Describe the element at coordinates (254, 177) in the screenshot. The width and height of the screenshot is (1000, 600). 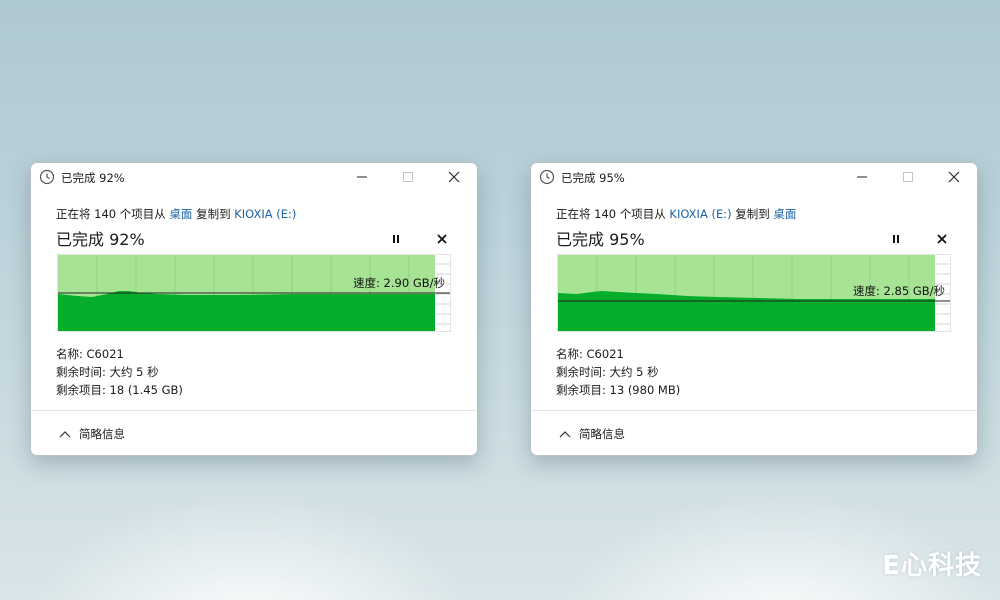
I see `title-bar: 已完成 92%` at that location.